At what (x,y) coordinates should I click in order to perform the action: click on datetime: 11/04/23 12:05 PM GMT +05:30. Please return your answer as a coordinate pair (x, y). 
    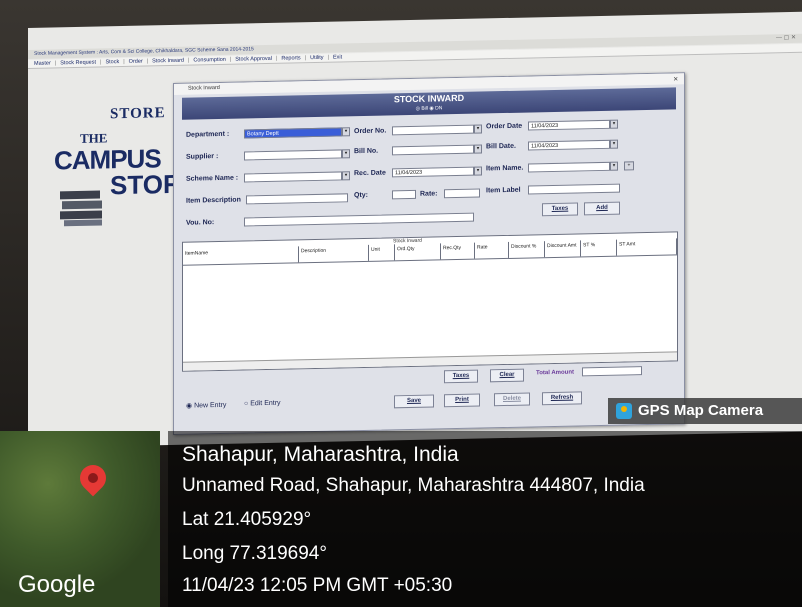
    Looking at the image, I should click on (317, 585).